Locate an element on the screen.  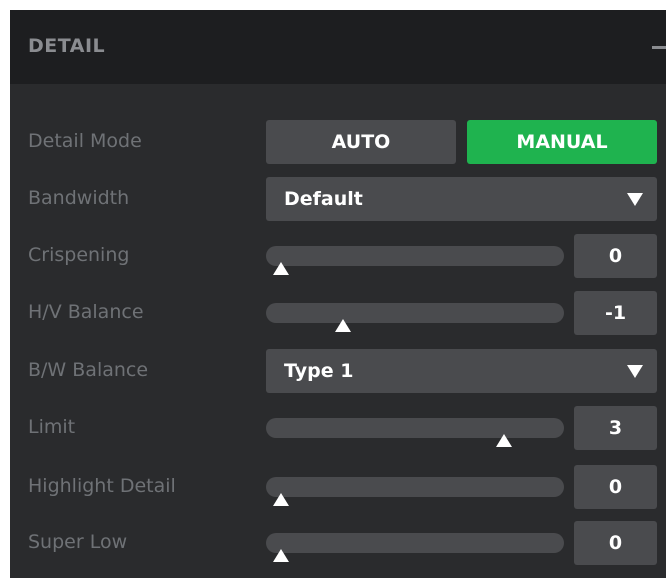
detail-mode-label: Detail Mode is located at coordinates (85, 141).